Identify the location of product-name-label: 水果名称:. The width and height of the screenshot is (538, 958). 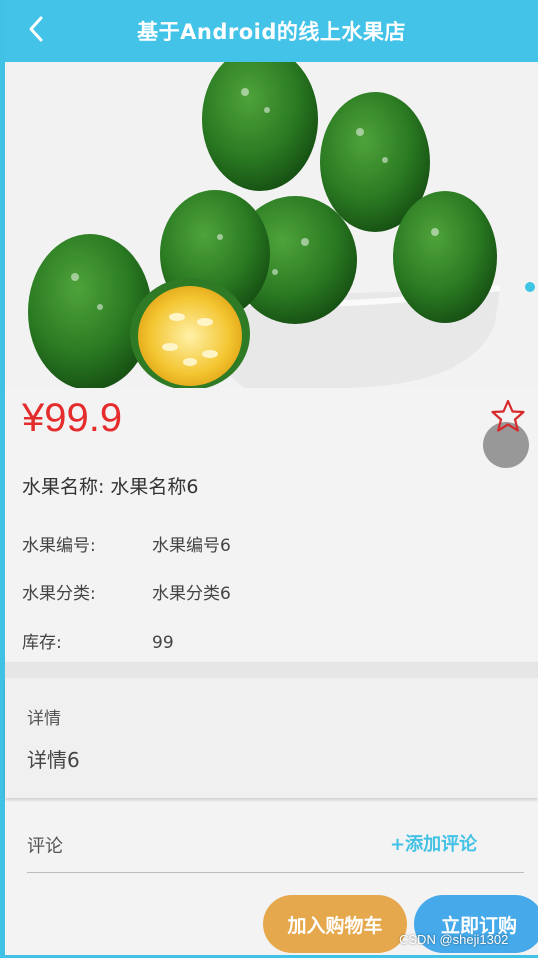
(63, 487).